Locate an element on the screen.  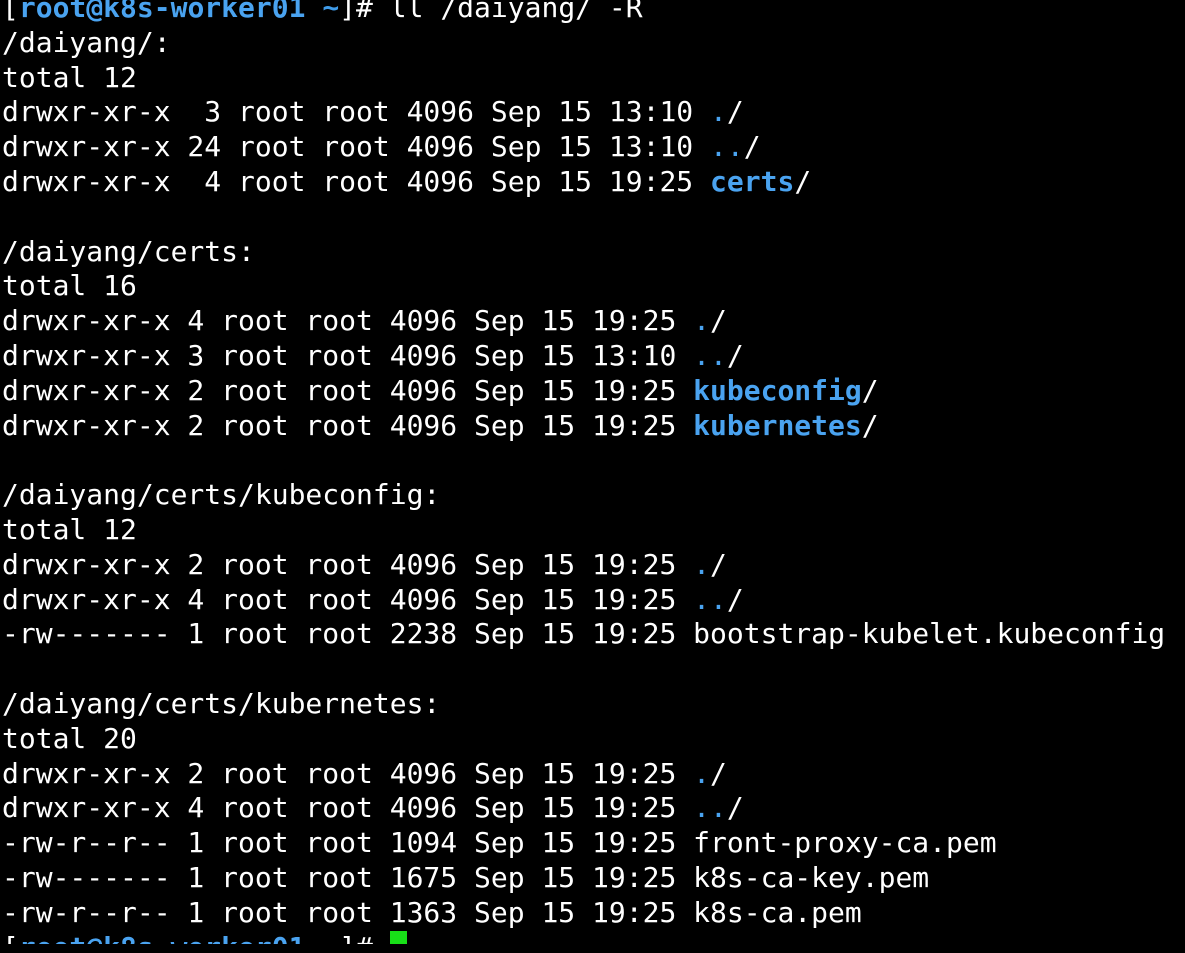
entry-meta: -rw-r--r-- 1 root root 1094 Sep 15 19:25 is located at coordinates (348, 843).